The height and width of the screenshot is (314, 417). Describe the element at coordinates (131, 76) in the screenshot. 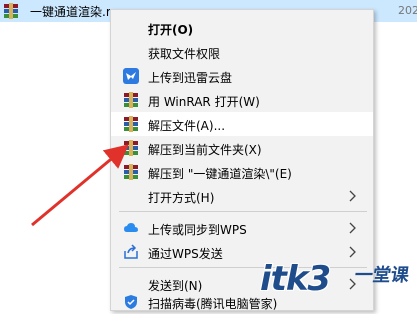

I see `thunder-bird-icon` at that location.